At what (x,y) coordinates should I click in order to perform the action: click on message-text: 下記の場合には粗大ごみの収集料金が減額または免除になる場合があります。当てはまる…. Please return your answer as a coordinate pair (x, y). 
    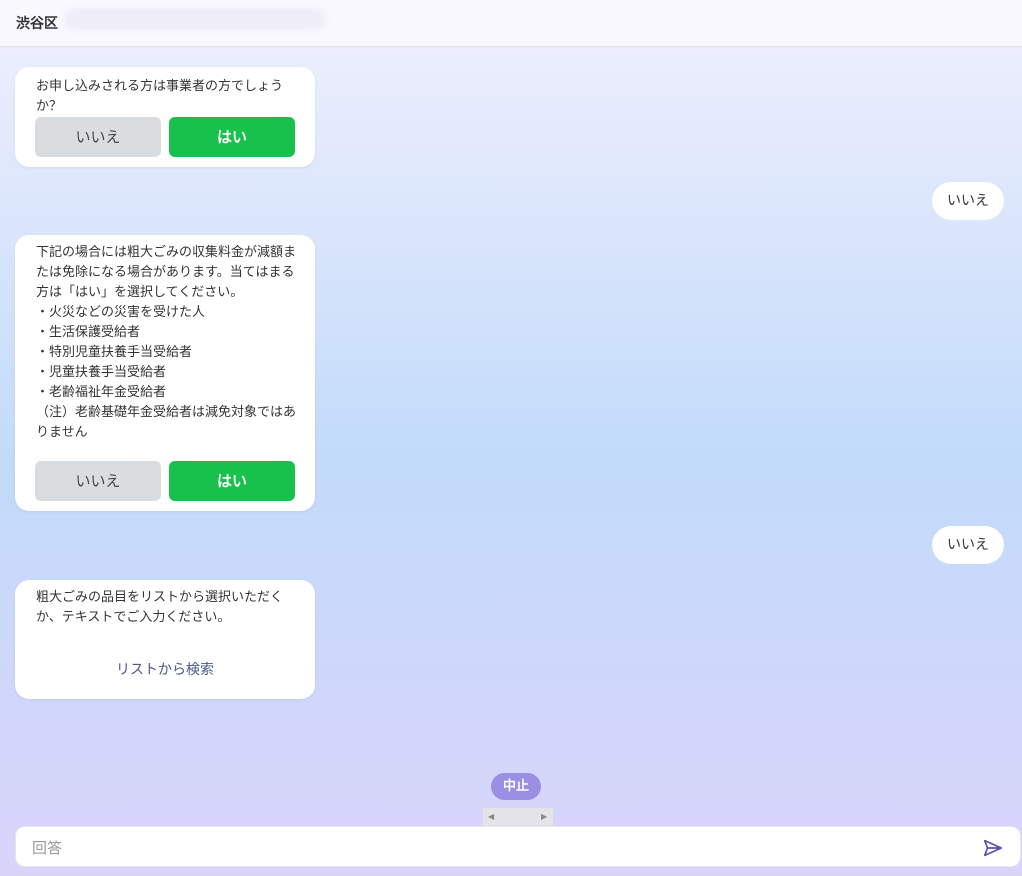
    Looking at the image, I should click on (166, 342).